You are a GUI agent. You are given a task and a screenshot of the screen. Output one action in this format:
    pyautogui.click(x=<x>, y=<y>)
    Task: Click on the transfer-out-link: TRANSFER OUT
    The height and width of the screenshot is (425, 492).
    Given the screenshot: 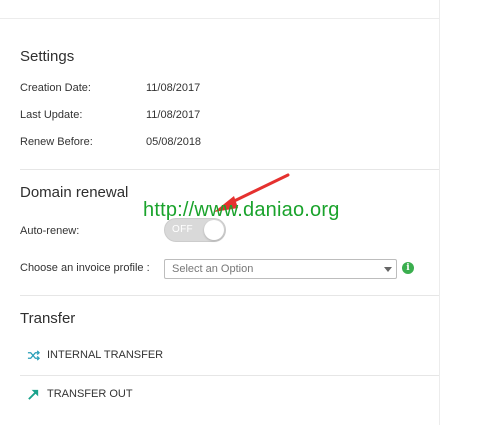 What is the action you would take?
    pyautogui.click(x=92, y=395)
    